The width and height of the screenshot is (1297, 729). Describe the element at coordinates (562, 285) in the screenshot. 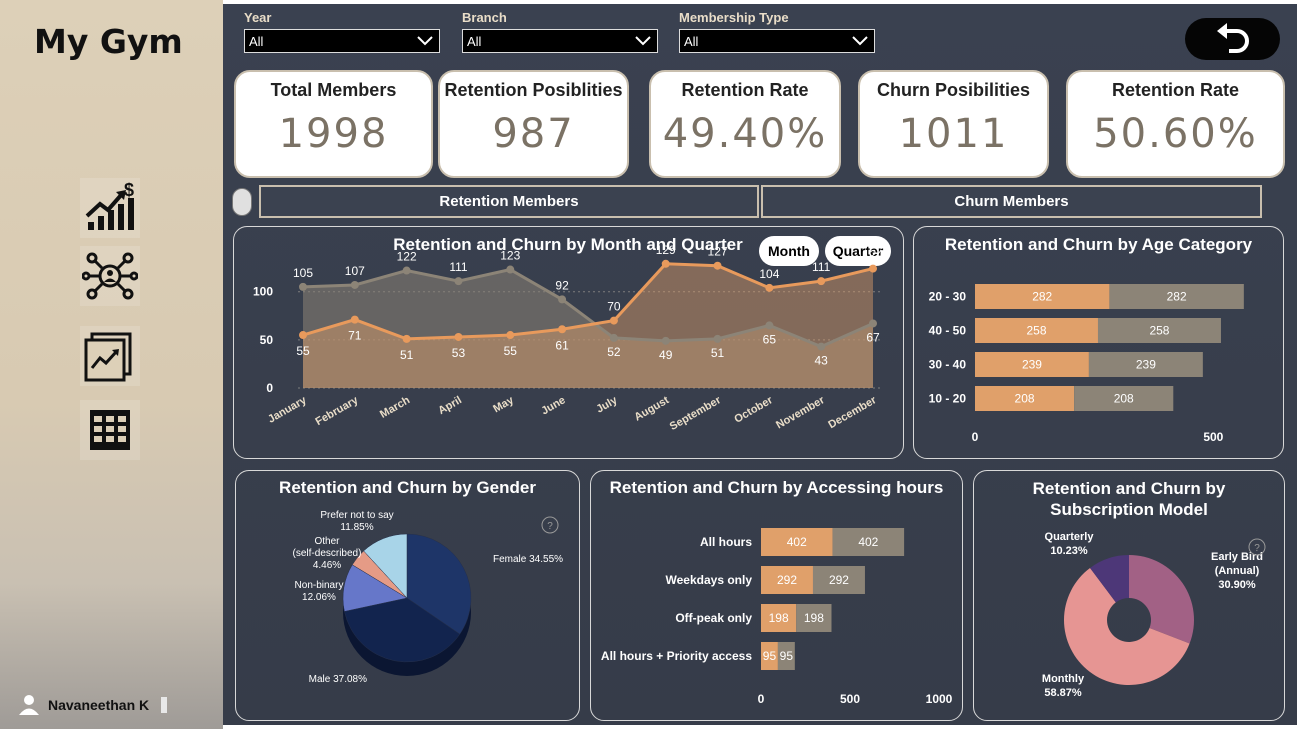

I see `churn-data-label: 92` at that location.